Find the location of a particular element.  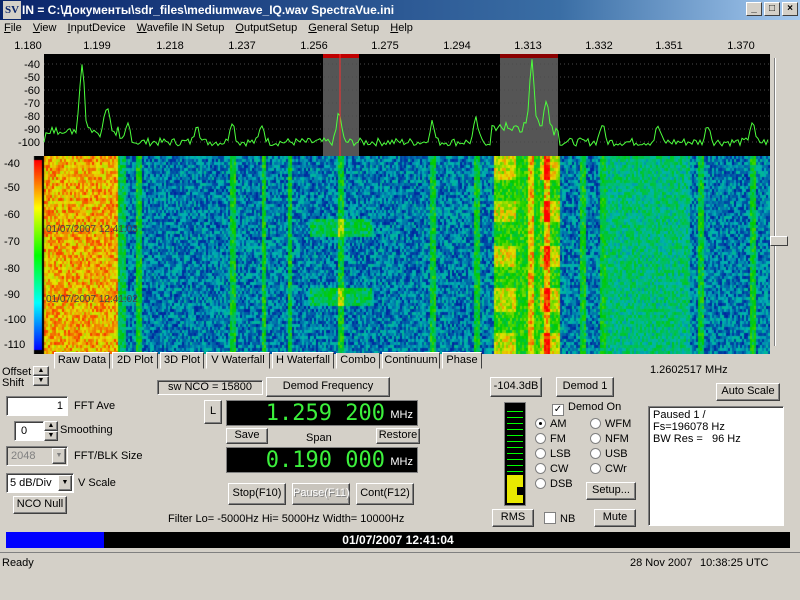

level-readout: -104.3dB is located at coordinates (516, 387).